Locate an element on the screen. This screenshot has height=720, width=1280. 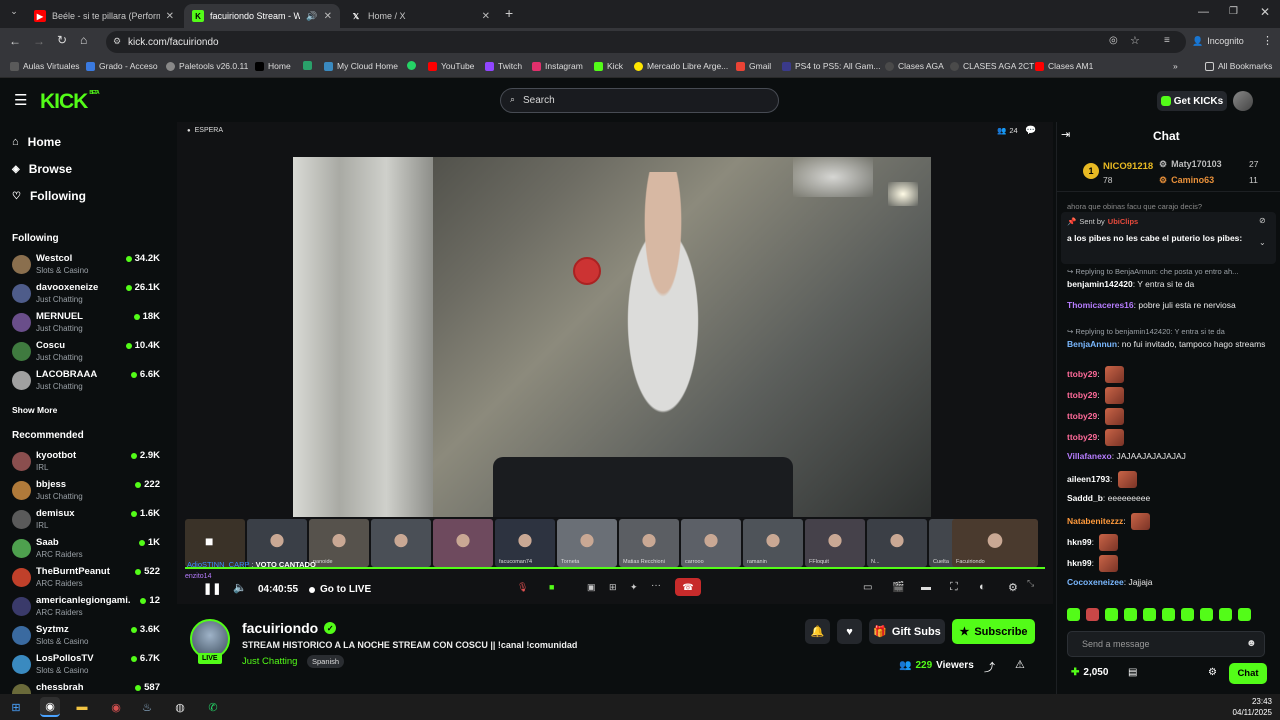
clip-icon: 🎬 is located at coordinates (898, 587).